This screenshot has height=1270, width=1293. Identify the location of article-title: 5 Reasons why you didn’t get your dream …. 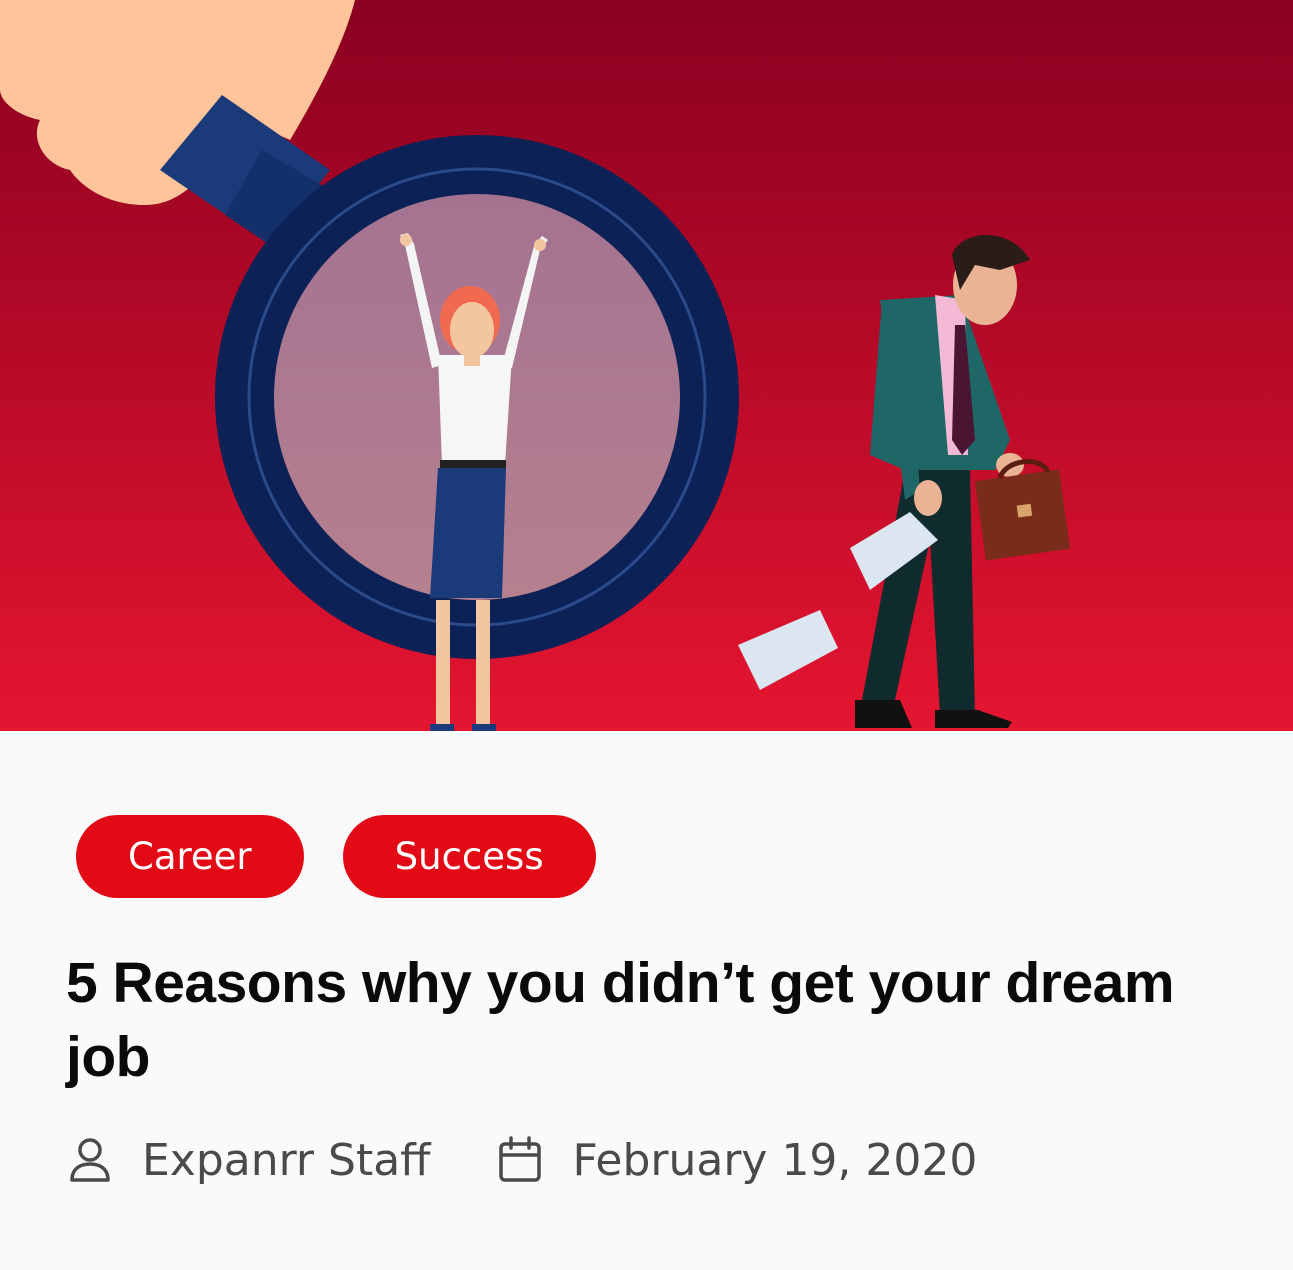
(656, 1020).